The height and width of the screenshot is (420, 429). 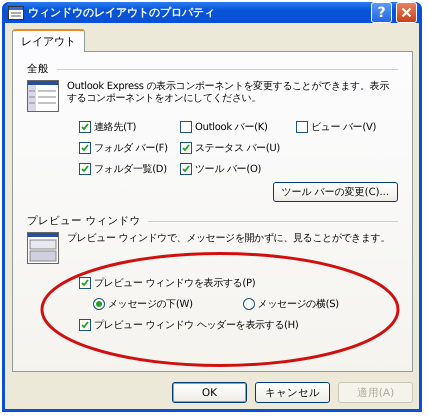 What do you see at coordinates (122, 12) in the screenshot?
I see `window-title: ウィンドウのレイアウトのプロパティ` at bounding box center [122, 12].